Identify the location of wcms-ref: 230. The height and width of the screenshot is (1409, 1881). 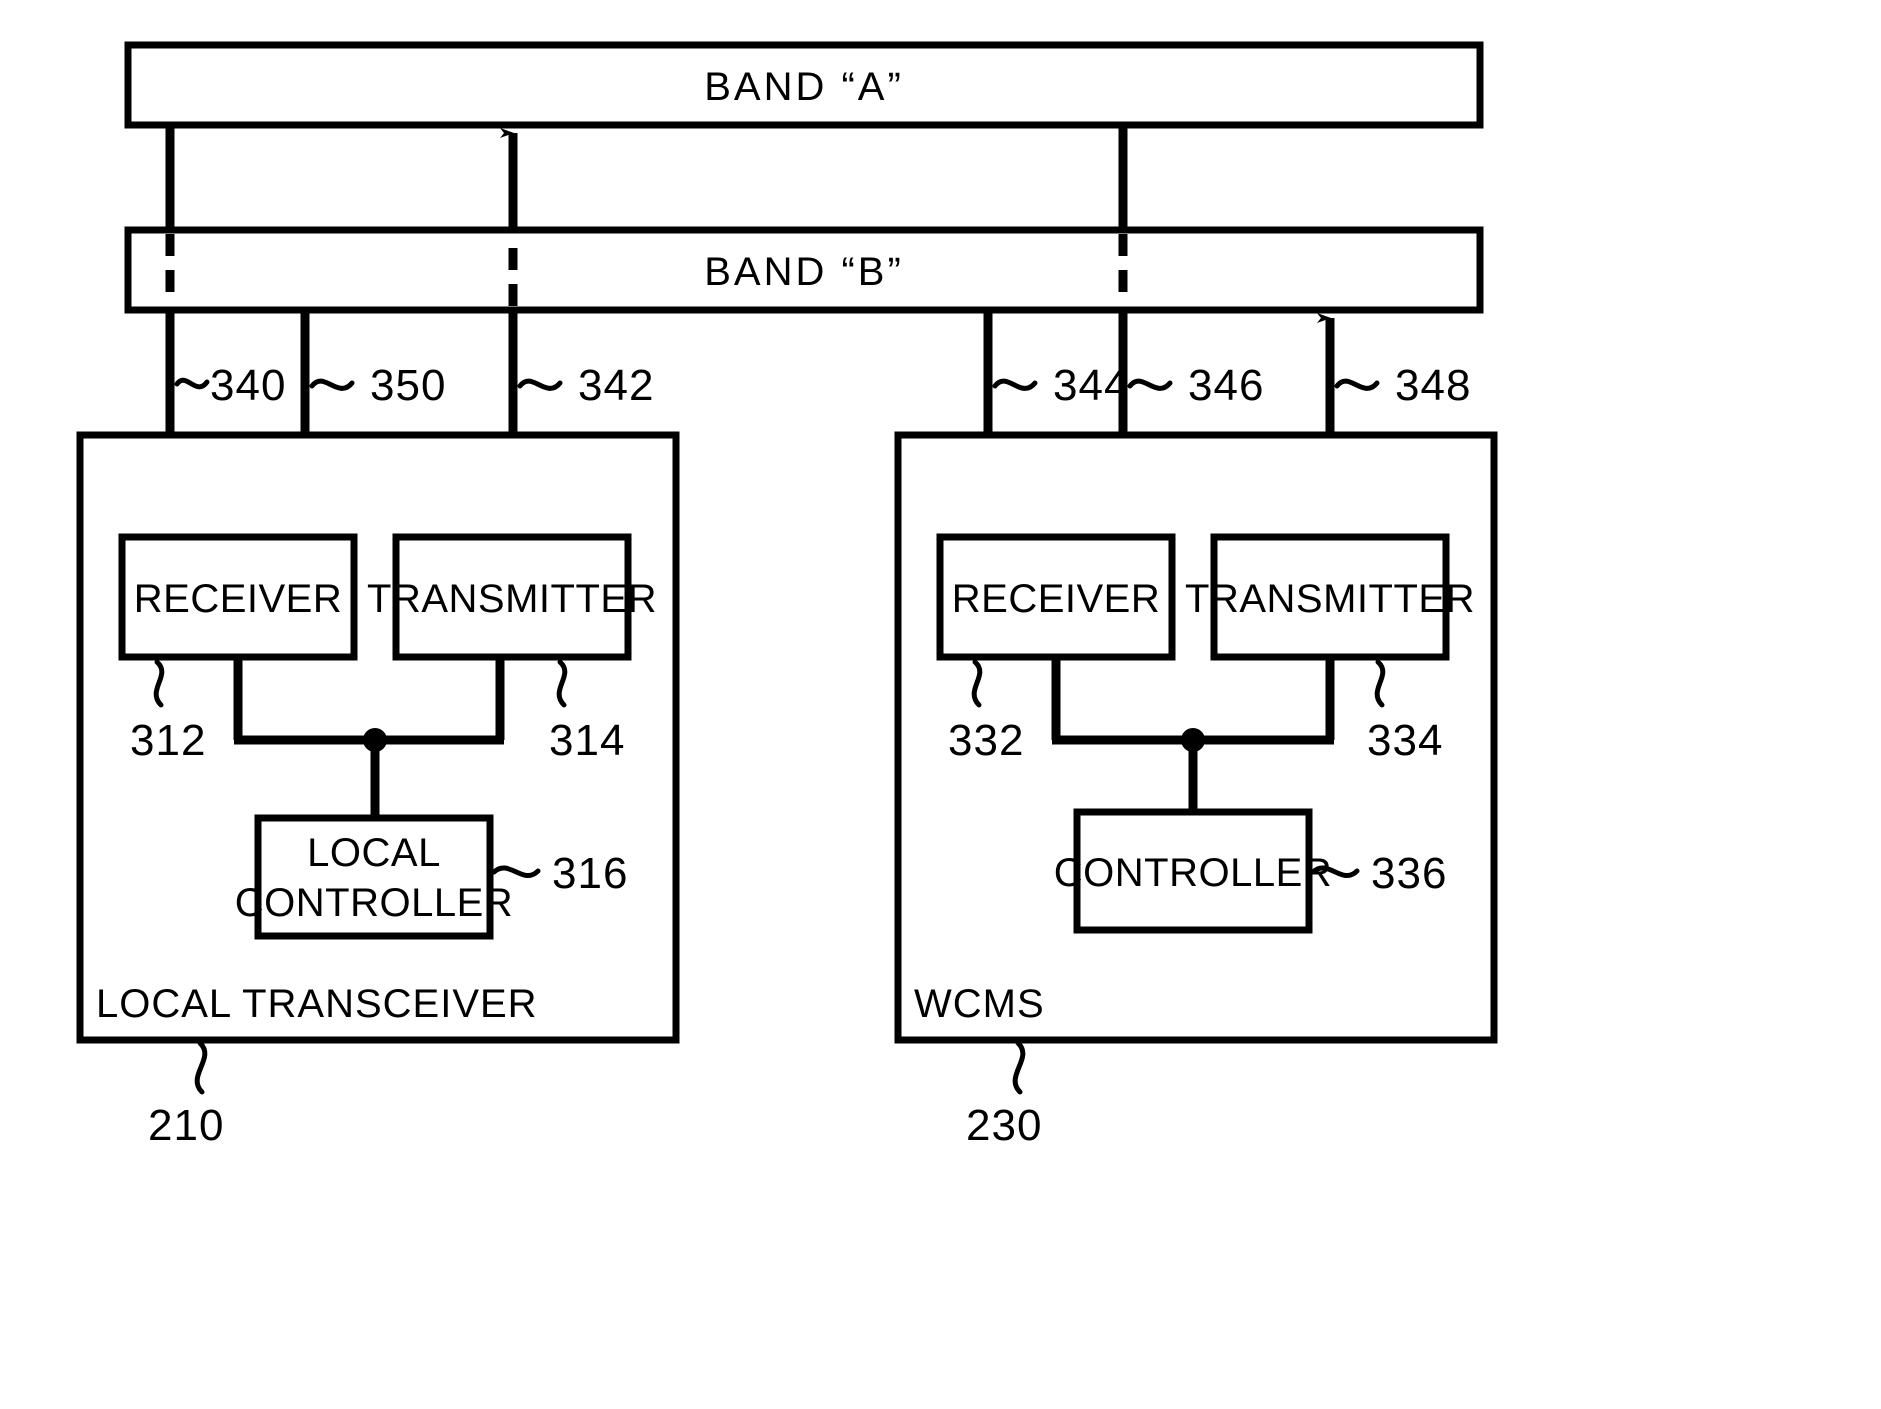
(1004, 1095).